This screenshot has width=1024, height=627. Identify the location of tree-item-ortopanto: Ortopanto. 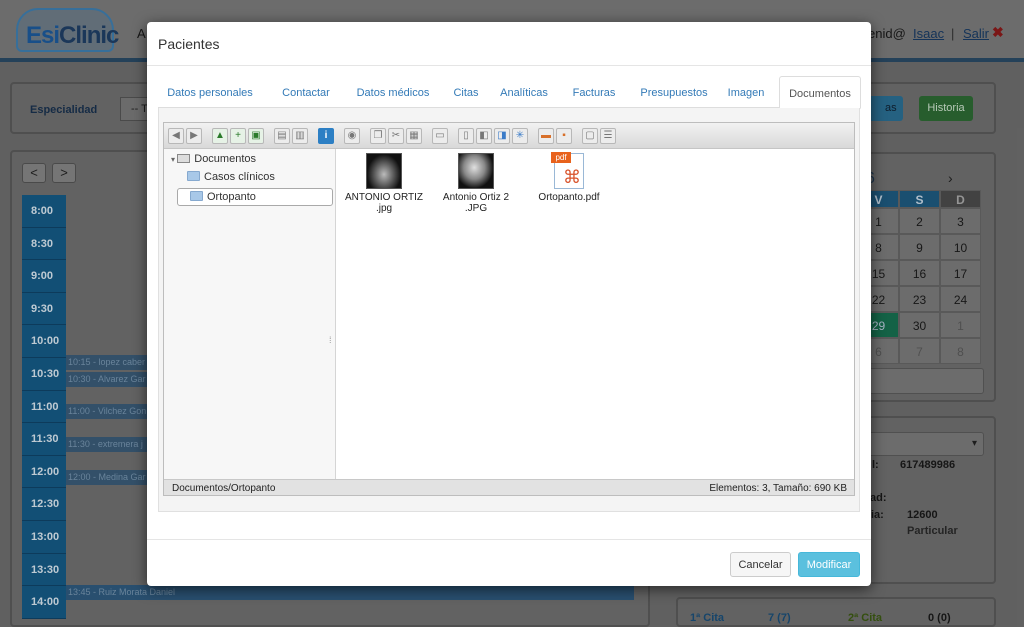
(255, 197).